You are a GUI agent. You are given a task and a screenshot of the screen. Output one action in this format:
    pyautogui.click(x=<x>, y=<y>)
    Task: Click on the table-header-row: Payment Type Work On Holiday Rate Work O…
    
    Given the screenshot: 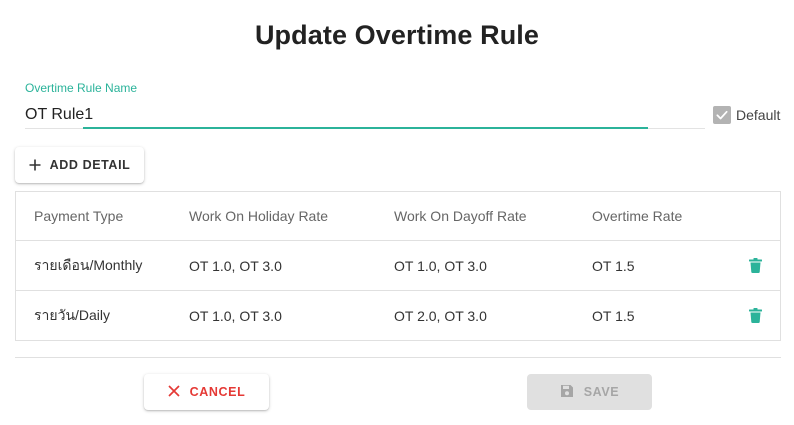 What is the action you would take?
    pyautogui.click(x=398, y=216)
    